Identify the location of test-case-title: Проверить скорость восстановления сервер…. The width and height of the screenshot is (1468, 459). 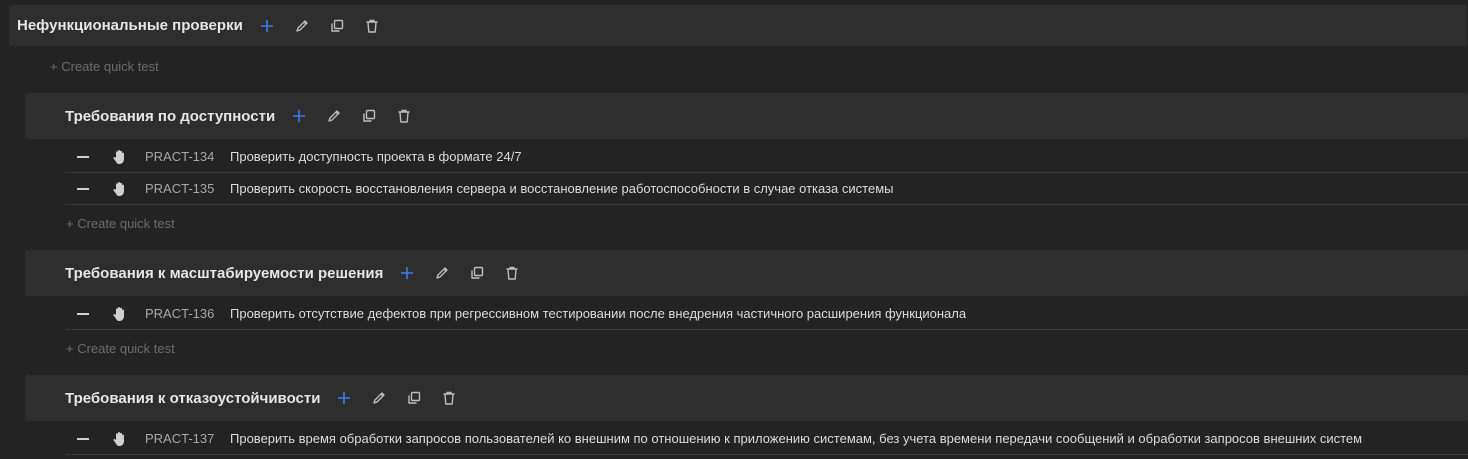
(561, 188).